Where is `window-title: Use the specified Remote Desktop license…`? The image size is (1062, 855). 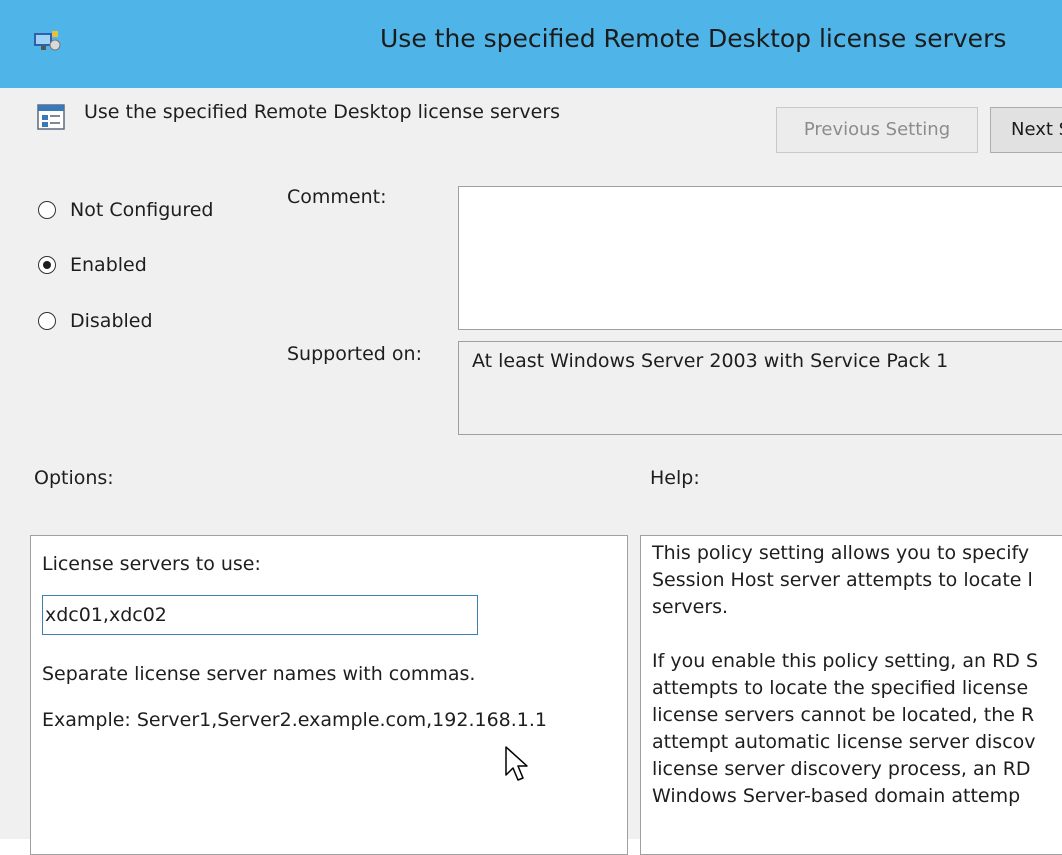 window-title: Use the specified Remote Desktop license… is located at coordinates (693, 38).